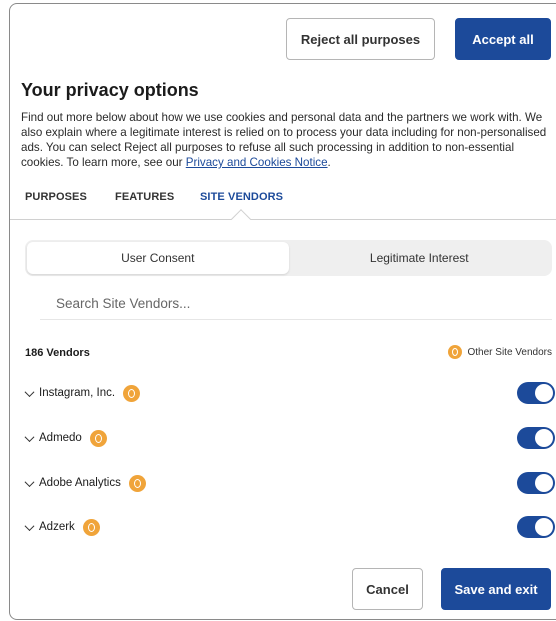 The width and height of the screenshot is (556, 621). I want to click on legend-label: Other Site Vendors, so click(510, 352).